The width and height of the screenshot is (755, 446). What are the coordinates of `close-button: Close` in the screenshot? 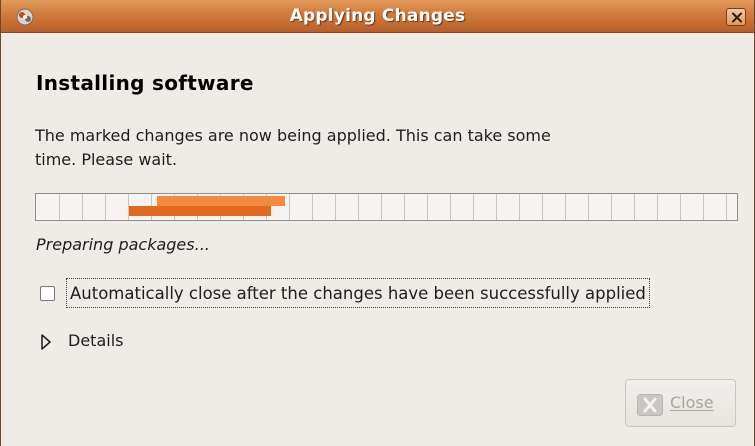 It's located at (680, 403).